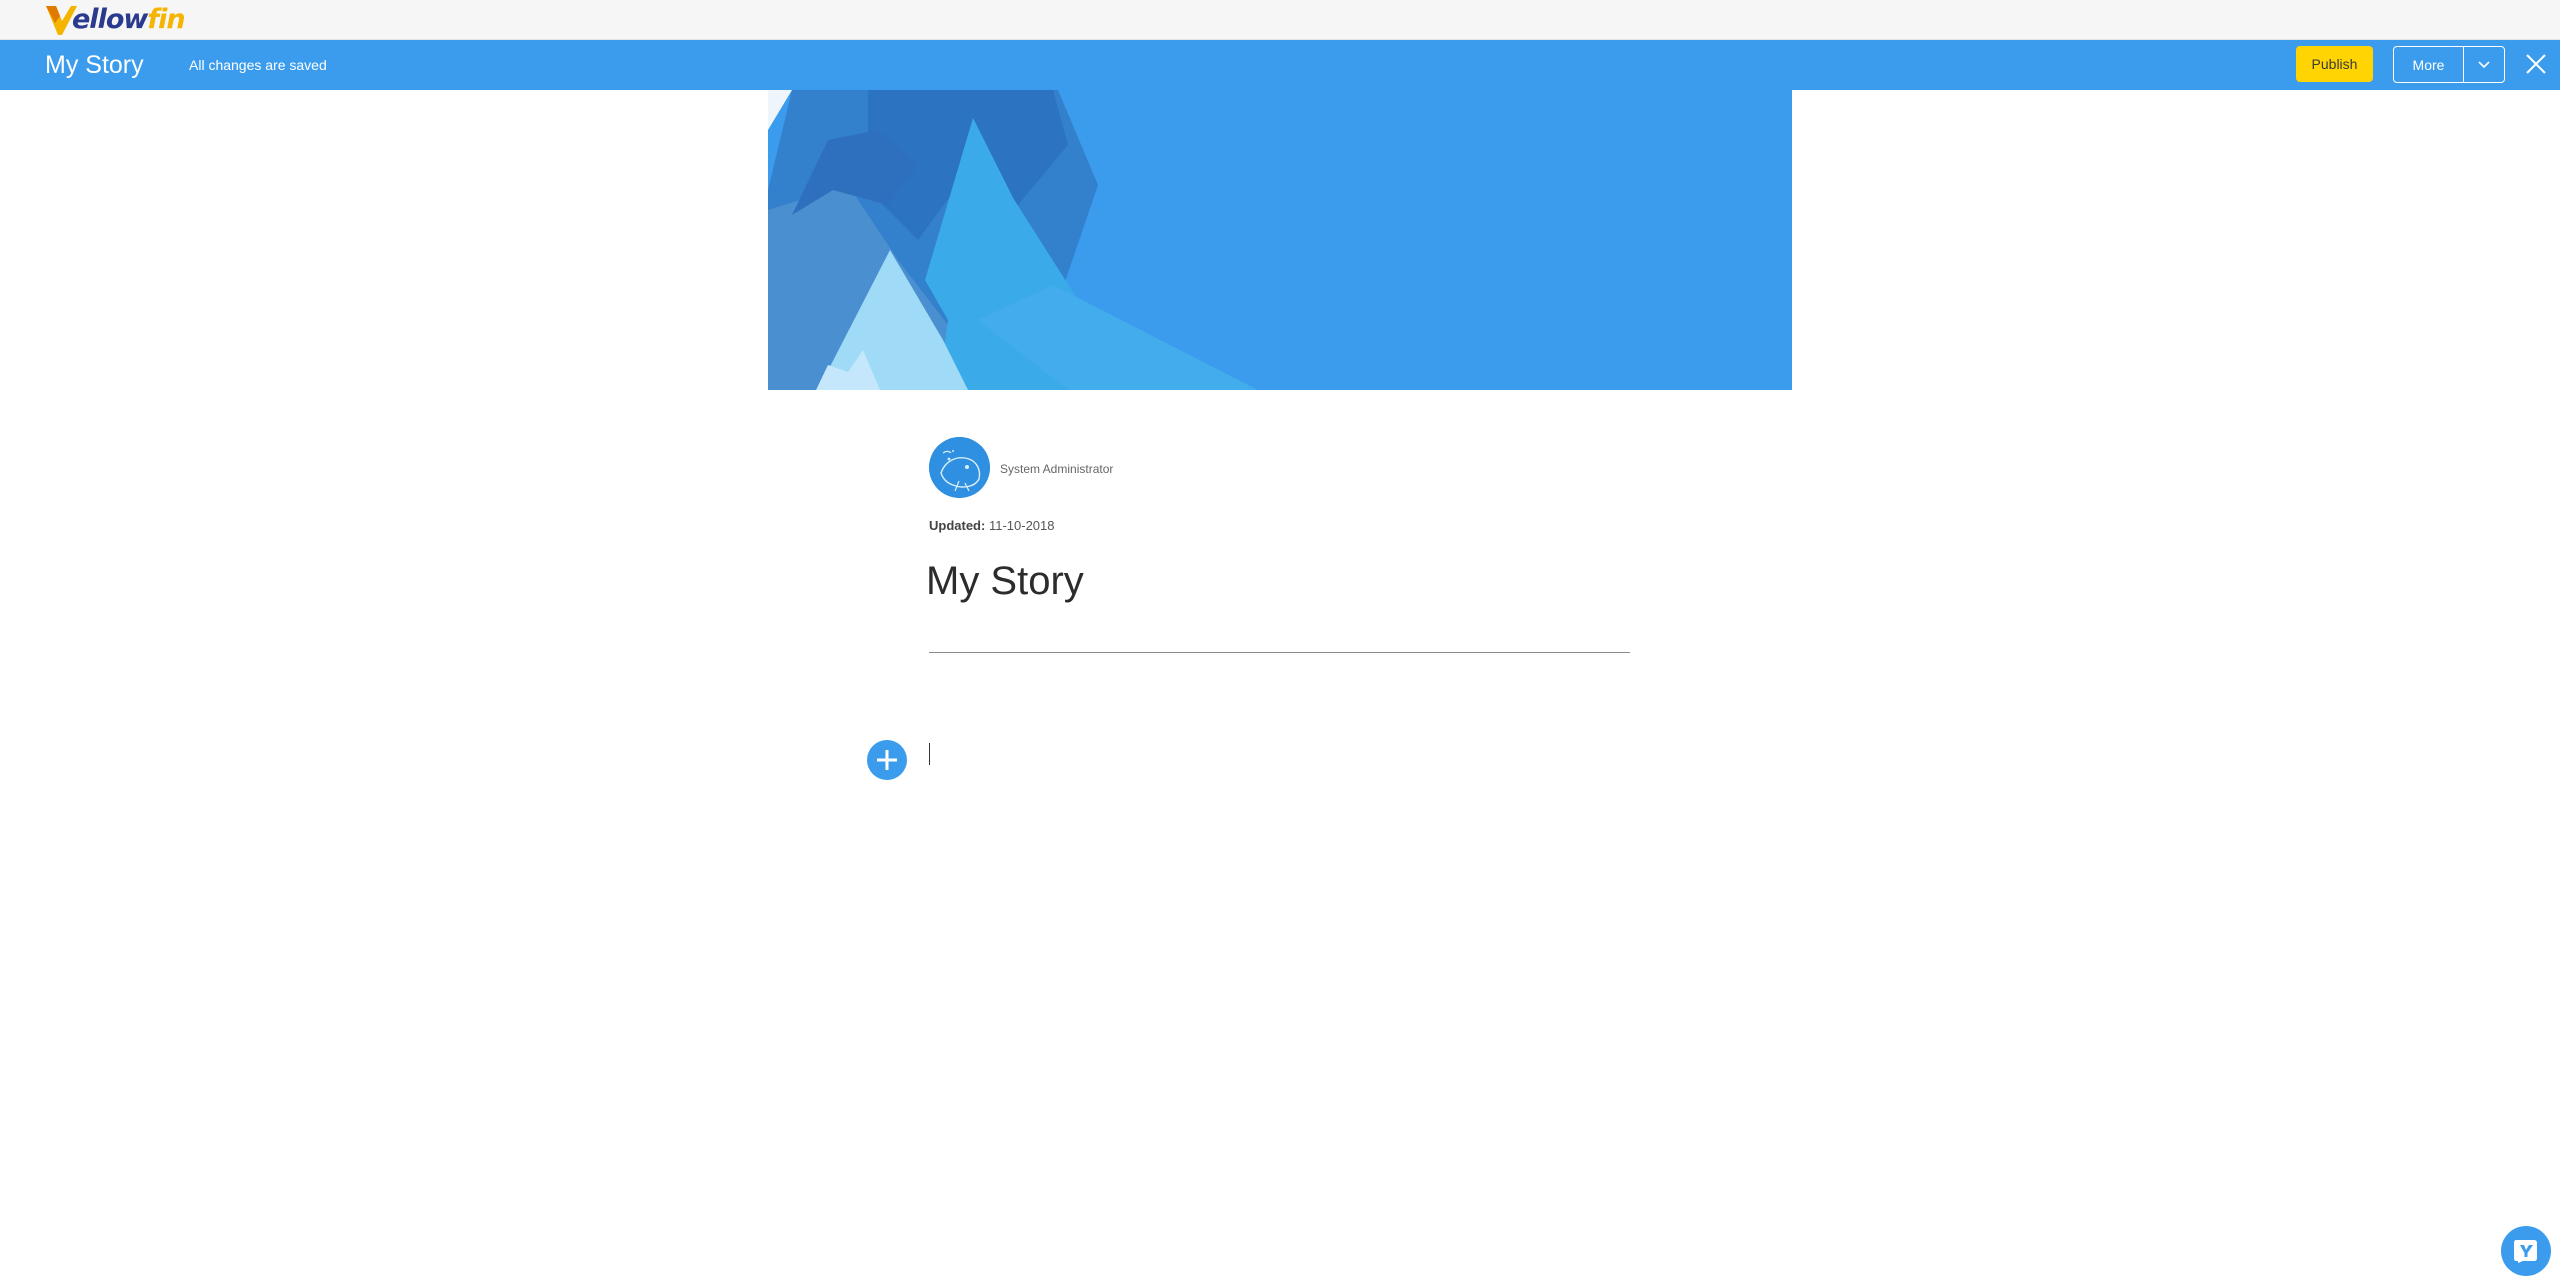 The width and height of the screenshot is (2560, 1285). I want to click on body-text-cursor, so click(929, 754).